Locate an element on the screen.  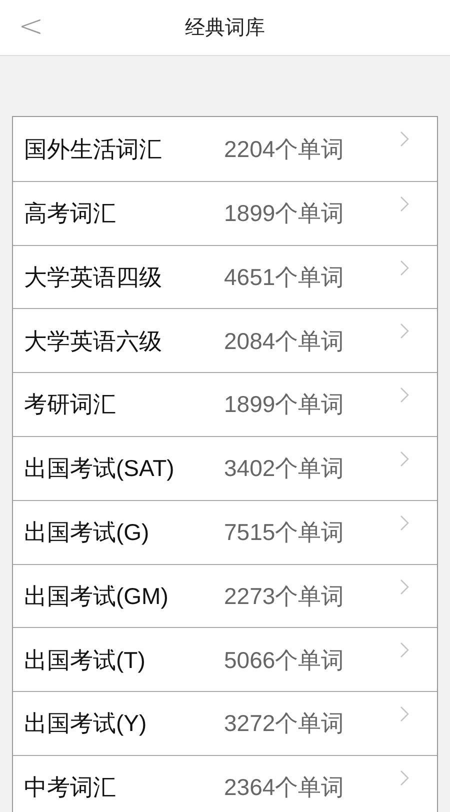
word-count: 2204个单词 is located at coordinates (284, 149).